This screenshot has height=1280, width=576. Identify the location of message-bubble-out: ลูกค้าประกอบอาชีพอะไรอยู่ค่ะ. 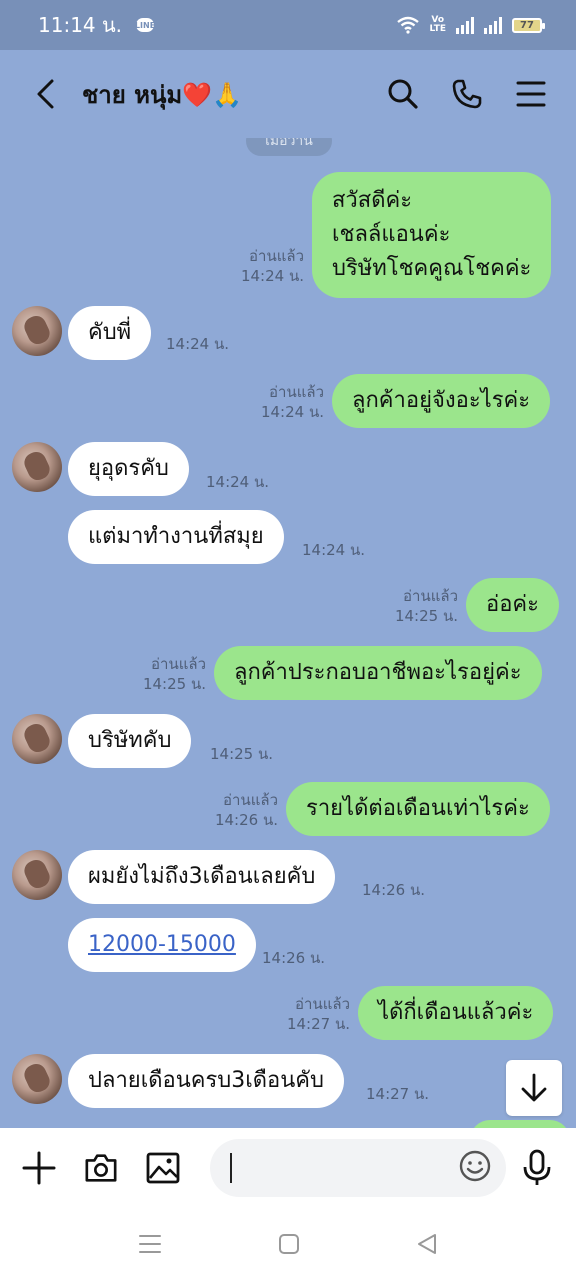
(378, 673).